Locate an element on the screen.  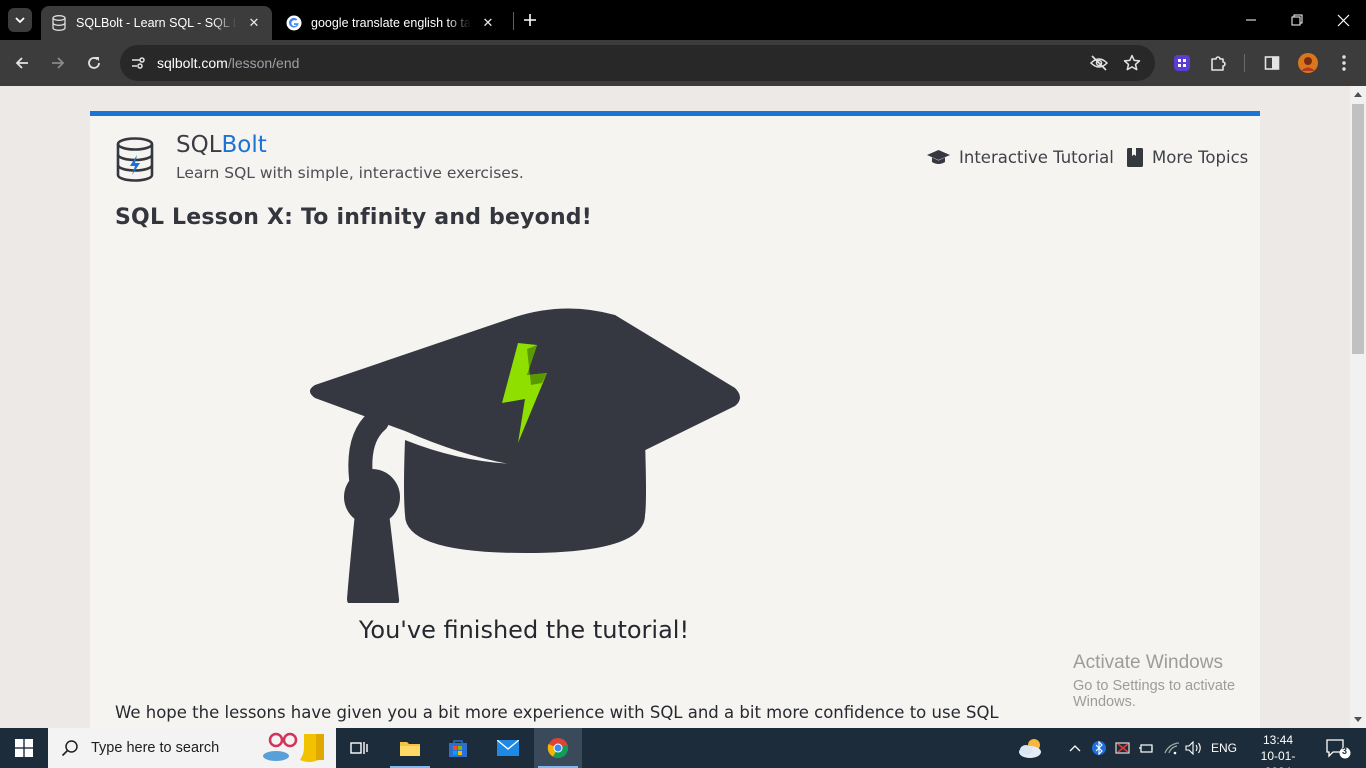
new-tab-button is located at coordinates (530, 20).